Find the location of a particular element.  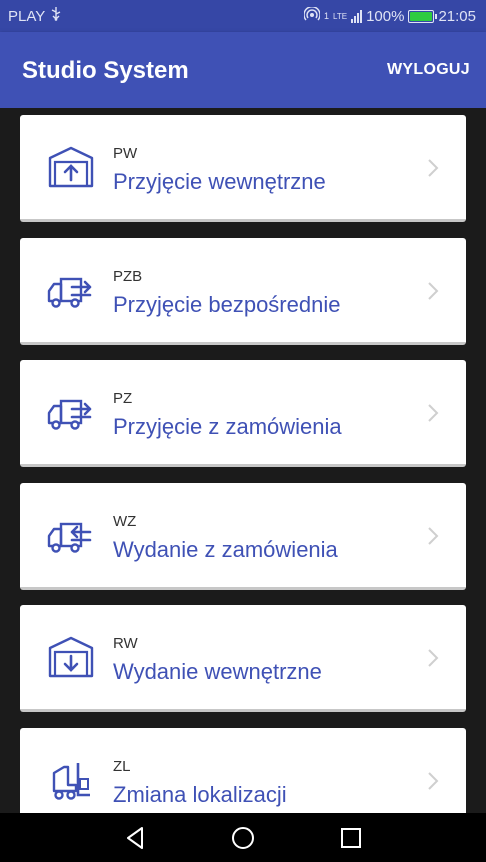

warehouse-in-icon is located at coordinates (71, 167).